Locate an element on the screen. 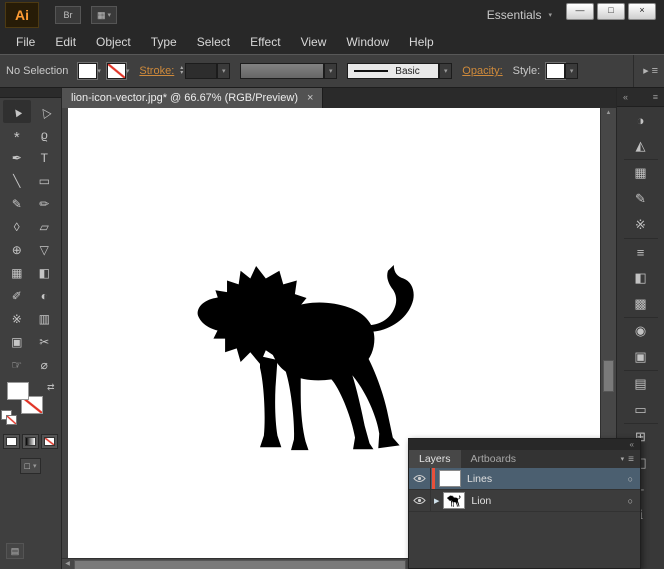 This screenshot has height=569, width=664. color-guide-panel-icon: ◭ is located at coordinates (640, 146).